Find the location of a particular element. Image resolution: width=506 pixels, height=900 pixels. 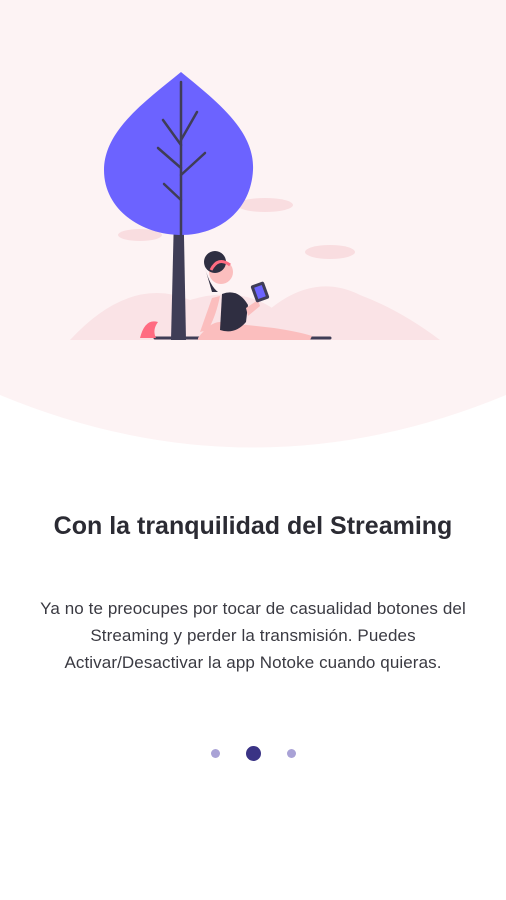

page-indicator is located at coordinates (253, 753).